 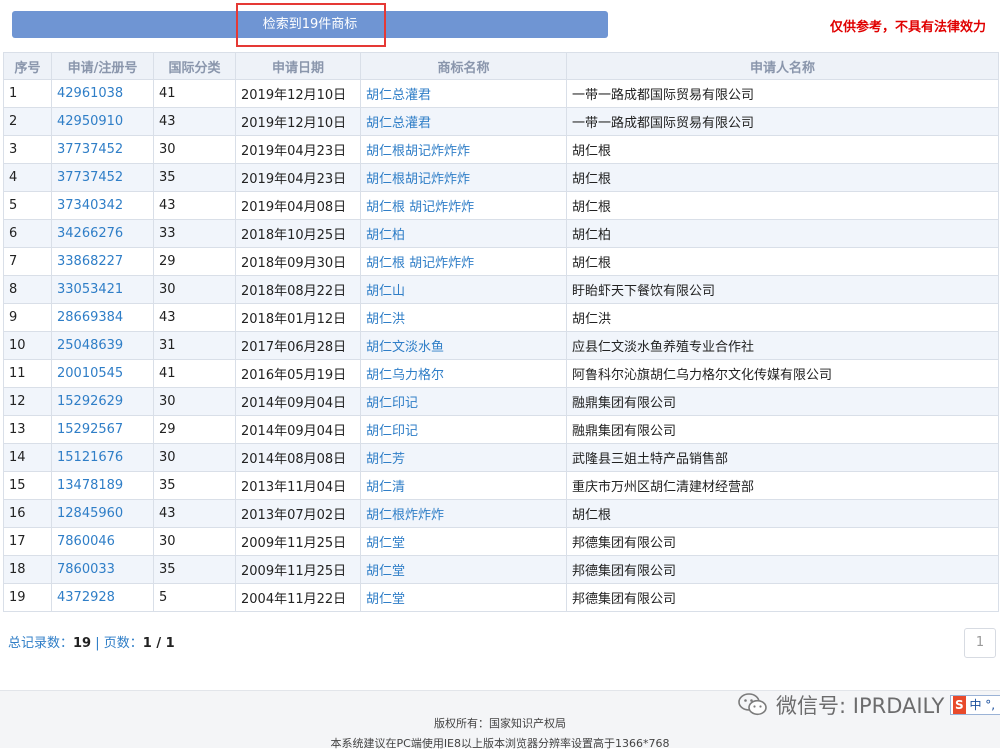 I want to click on registration-number-link: 7860046, so click(x=102, y=541).